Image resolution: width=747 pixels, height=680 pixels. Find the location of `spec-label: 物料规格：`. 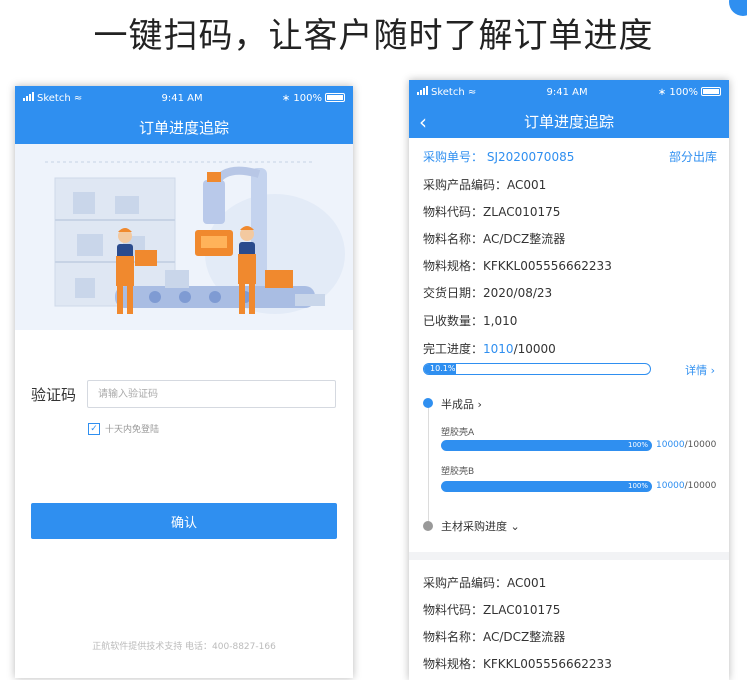

spec-label: 物料规格： is located at coordinates (453, 266).